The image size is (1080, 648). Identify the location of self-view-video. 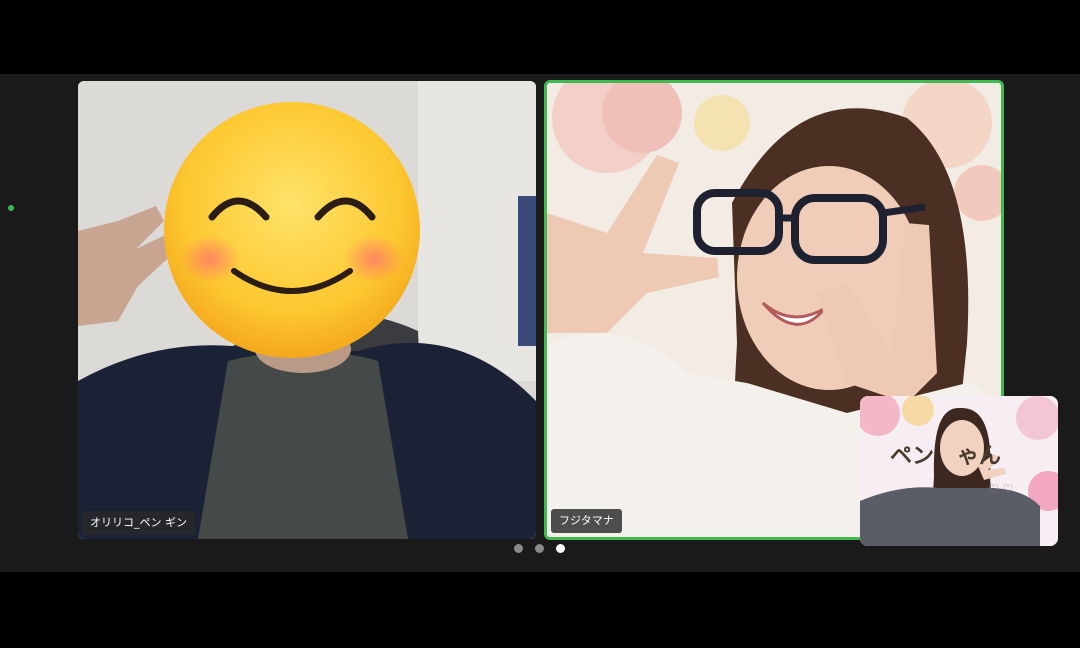
(959, 471).